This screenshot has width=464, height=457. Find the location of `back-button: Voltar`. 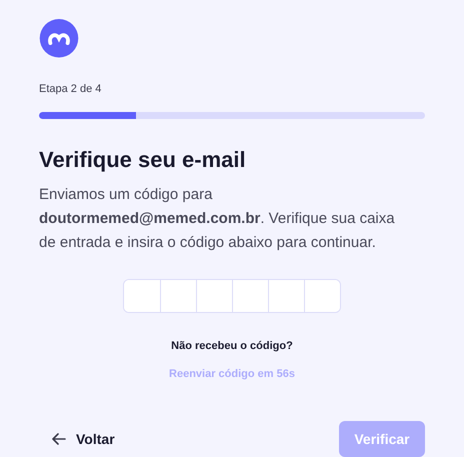

back-button: Voltar is located at coordinates (83, 439).